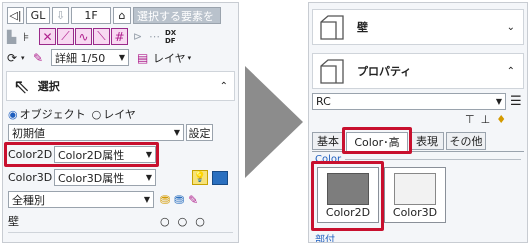  What do you see at coordinates (120, 86) in the screenshot?
I see `select-section-header: ⇖ 選択 ⌃` at bounding box center [120, 86].